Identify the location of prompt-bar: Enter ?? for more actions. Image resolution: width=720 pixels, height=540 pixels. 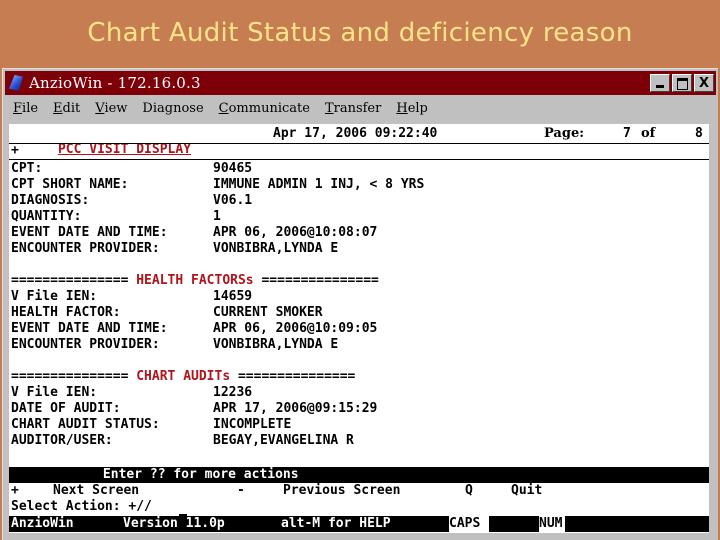
(359, 475).